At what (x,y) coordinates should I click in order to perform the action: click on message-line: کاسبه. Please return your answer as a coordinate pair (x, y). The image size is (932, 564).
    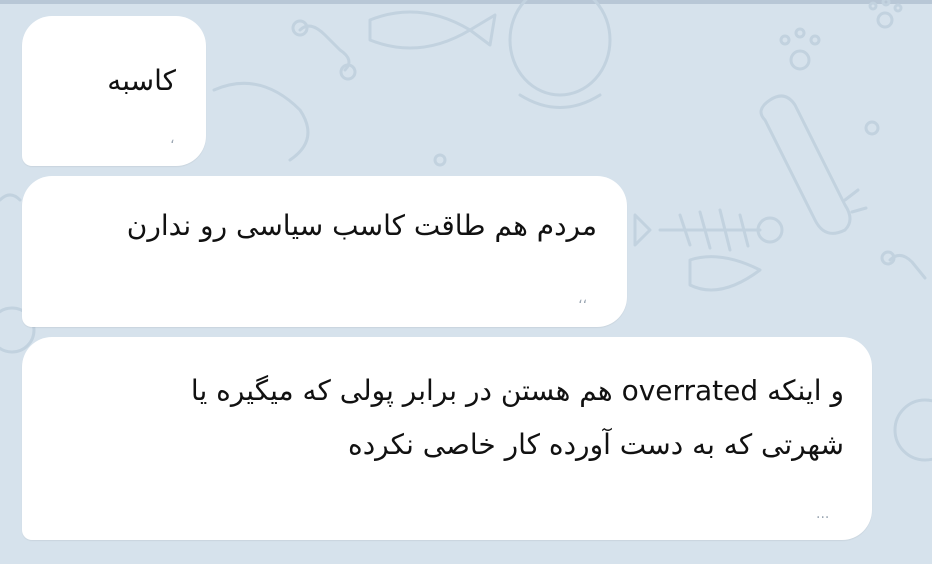
    Looking at the image, I should click on (141, 80).